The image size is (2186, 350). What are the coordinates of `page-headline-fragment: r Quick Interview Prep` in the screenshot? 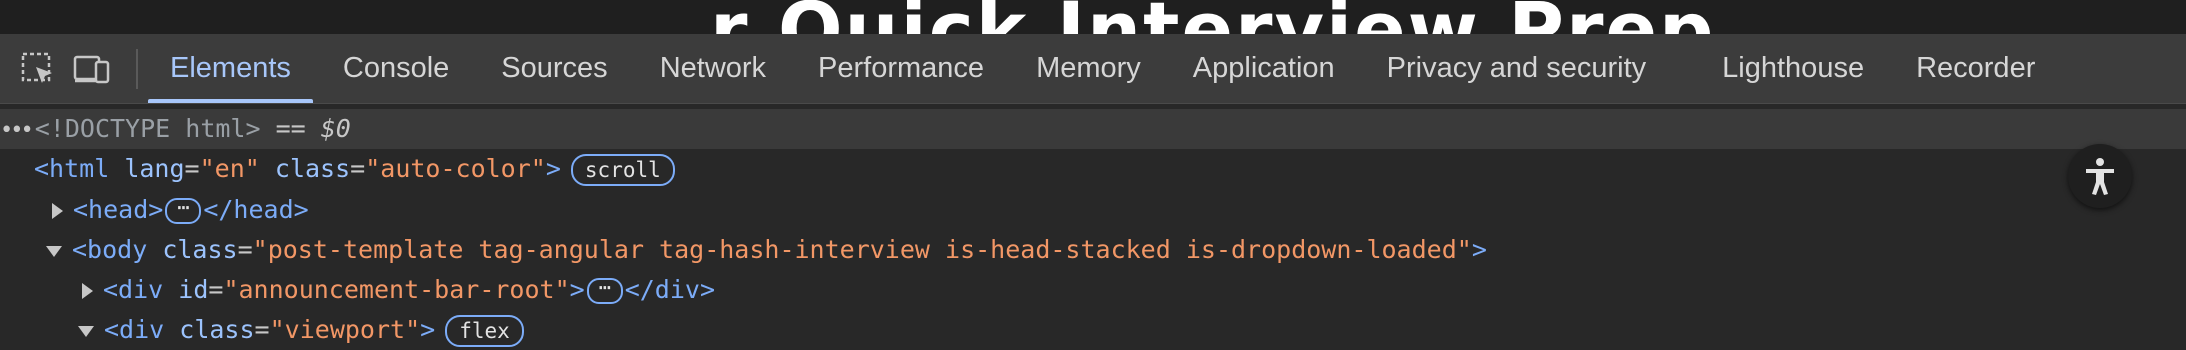 It's located at (1212, 17).